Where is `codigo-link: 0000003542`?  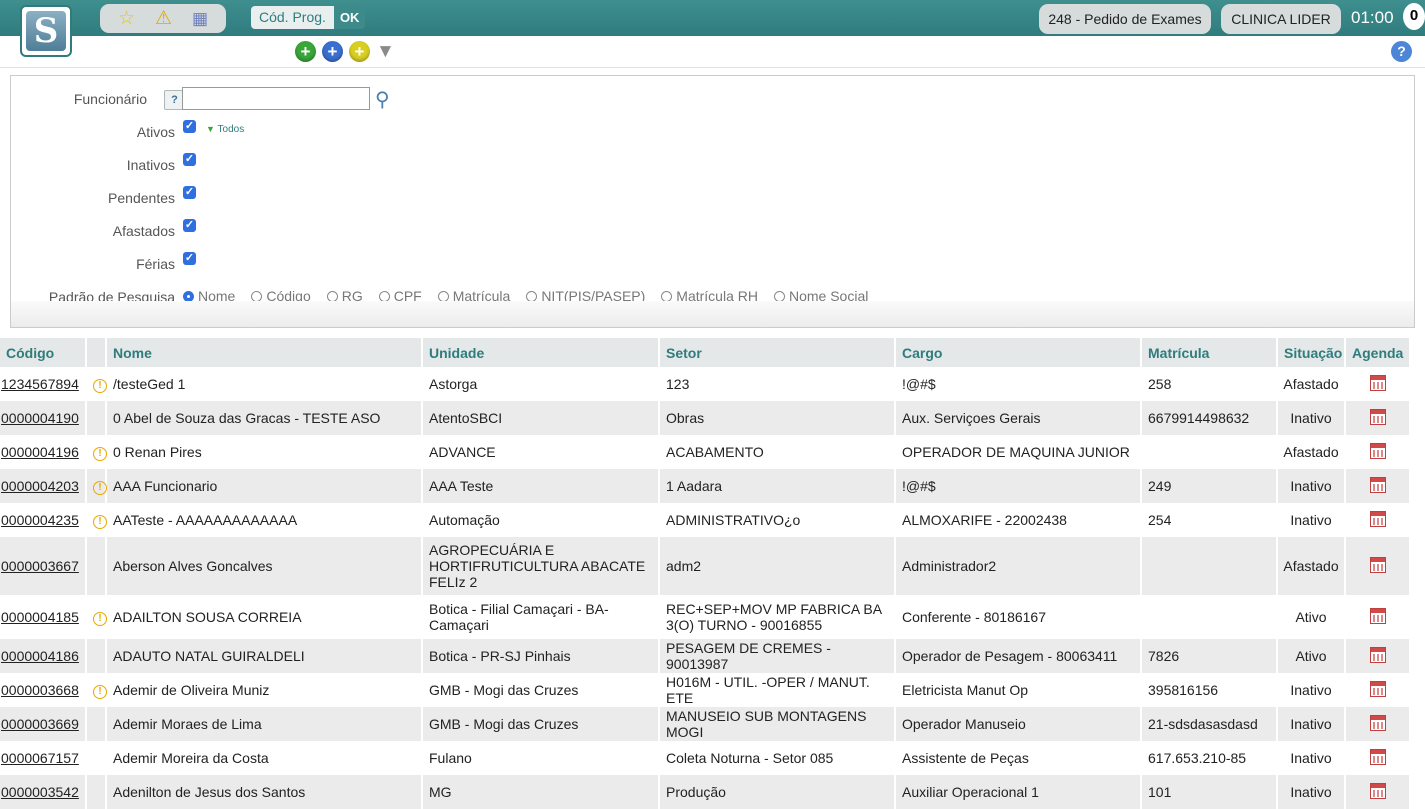 codigo-link: 0000003542 is located at coordinates (40, 792).